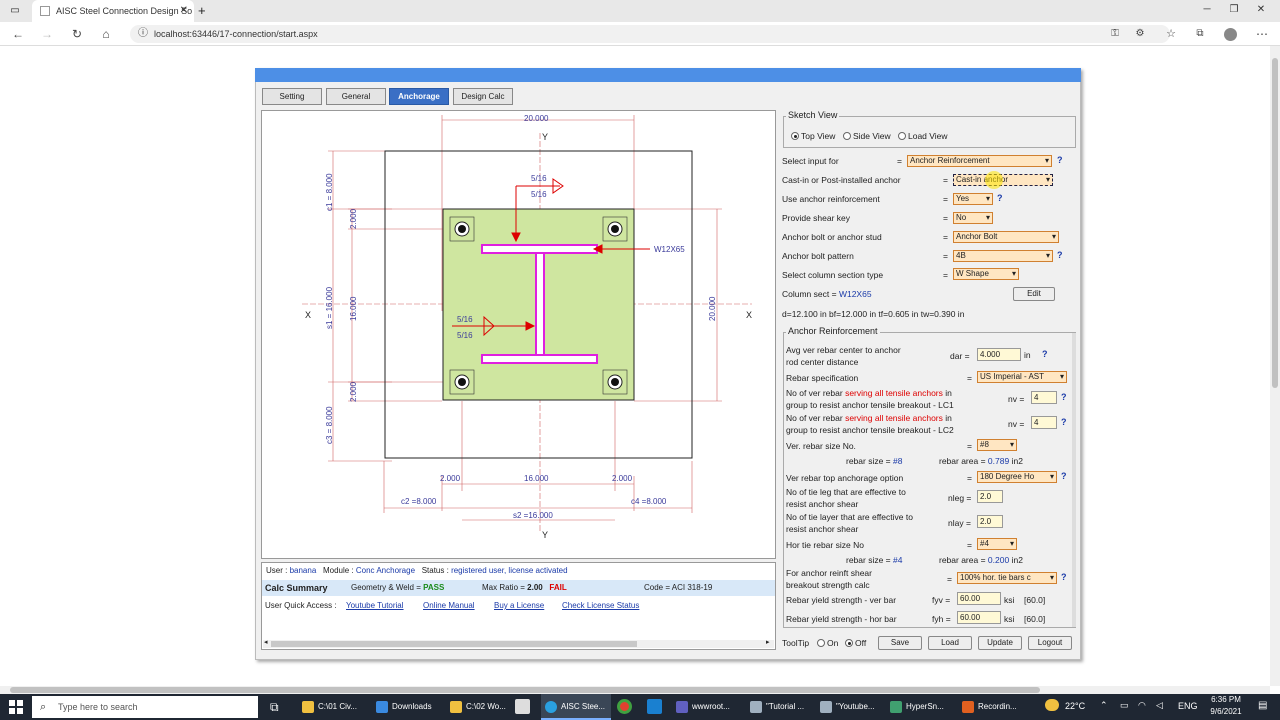  I want to click on help-anch-opt-icon: ?, so click(1064, 476).